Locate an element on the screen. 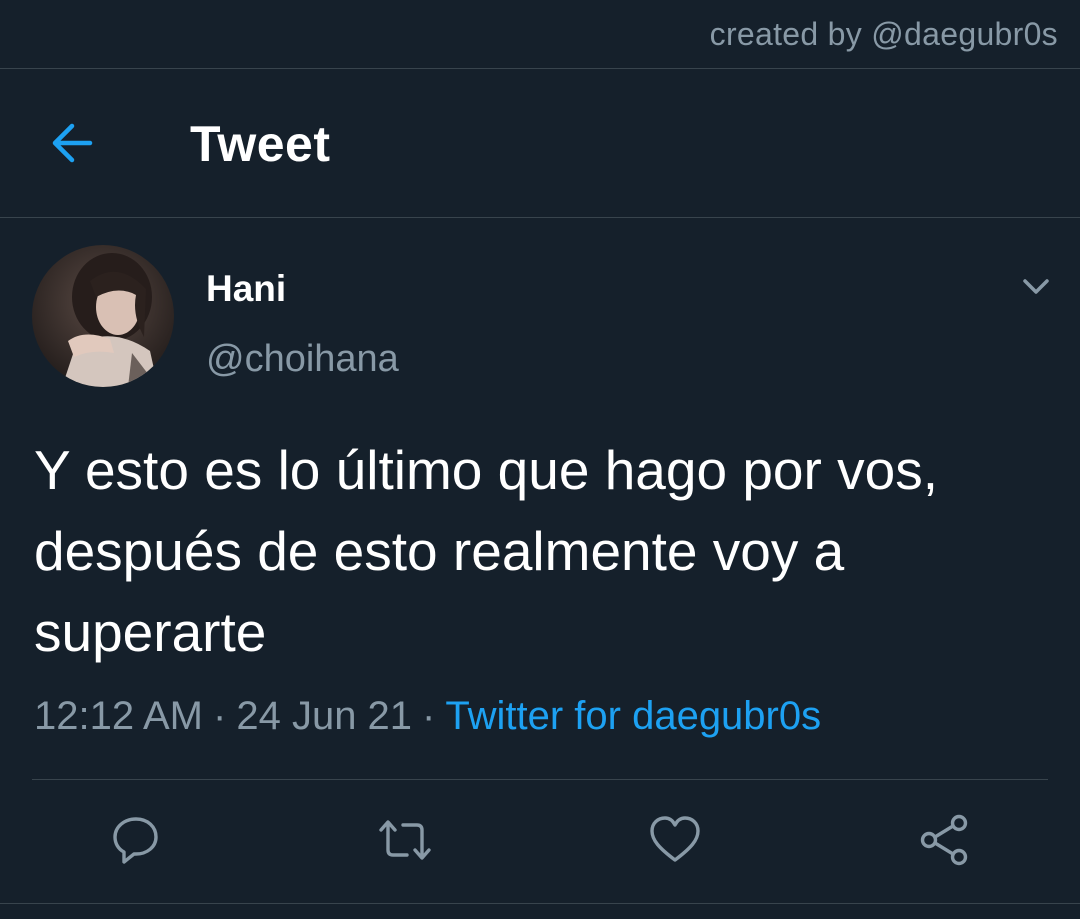 The image size is (1080, 919). reply-button is located at coordinates (136, 840).